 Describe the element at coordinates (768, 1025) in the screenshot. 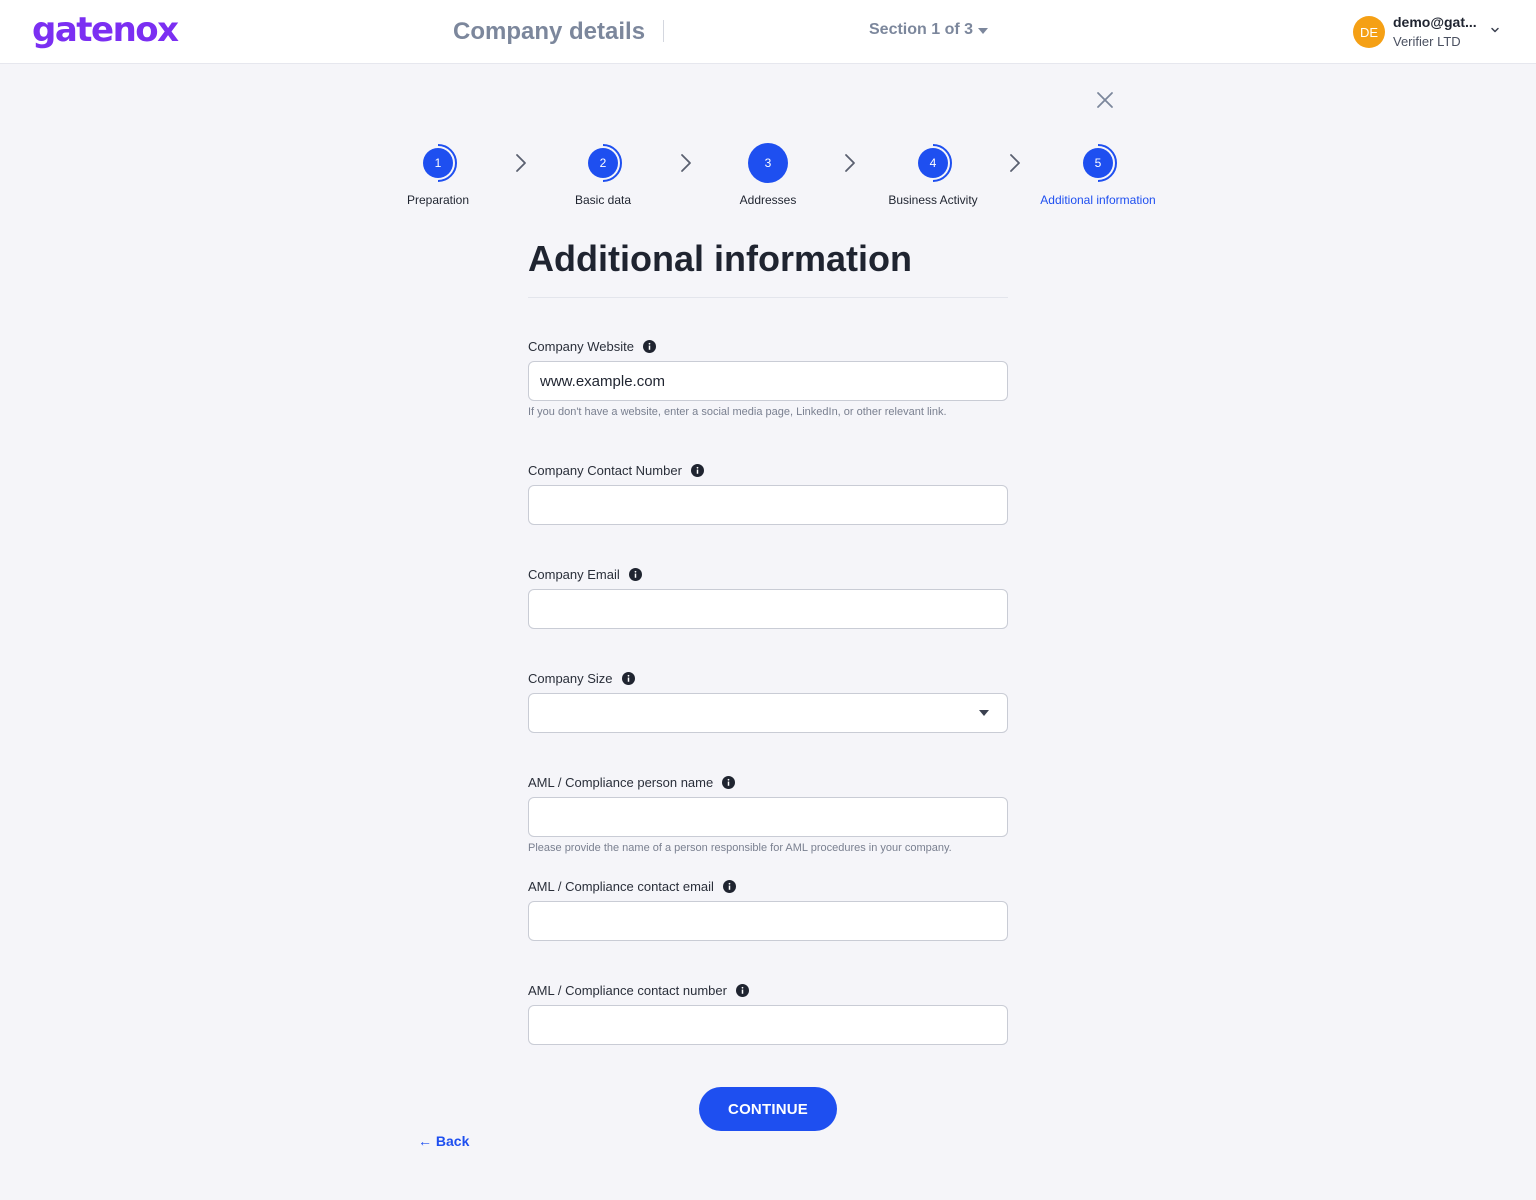

I see `aml-contact-number-input` at that location.